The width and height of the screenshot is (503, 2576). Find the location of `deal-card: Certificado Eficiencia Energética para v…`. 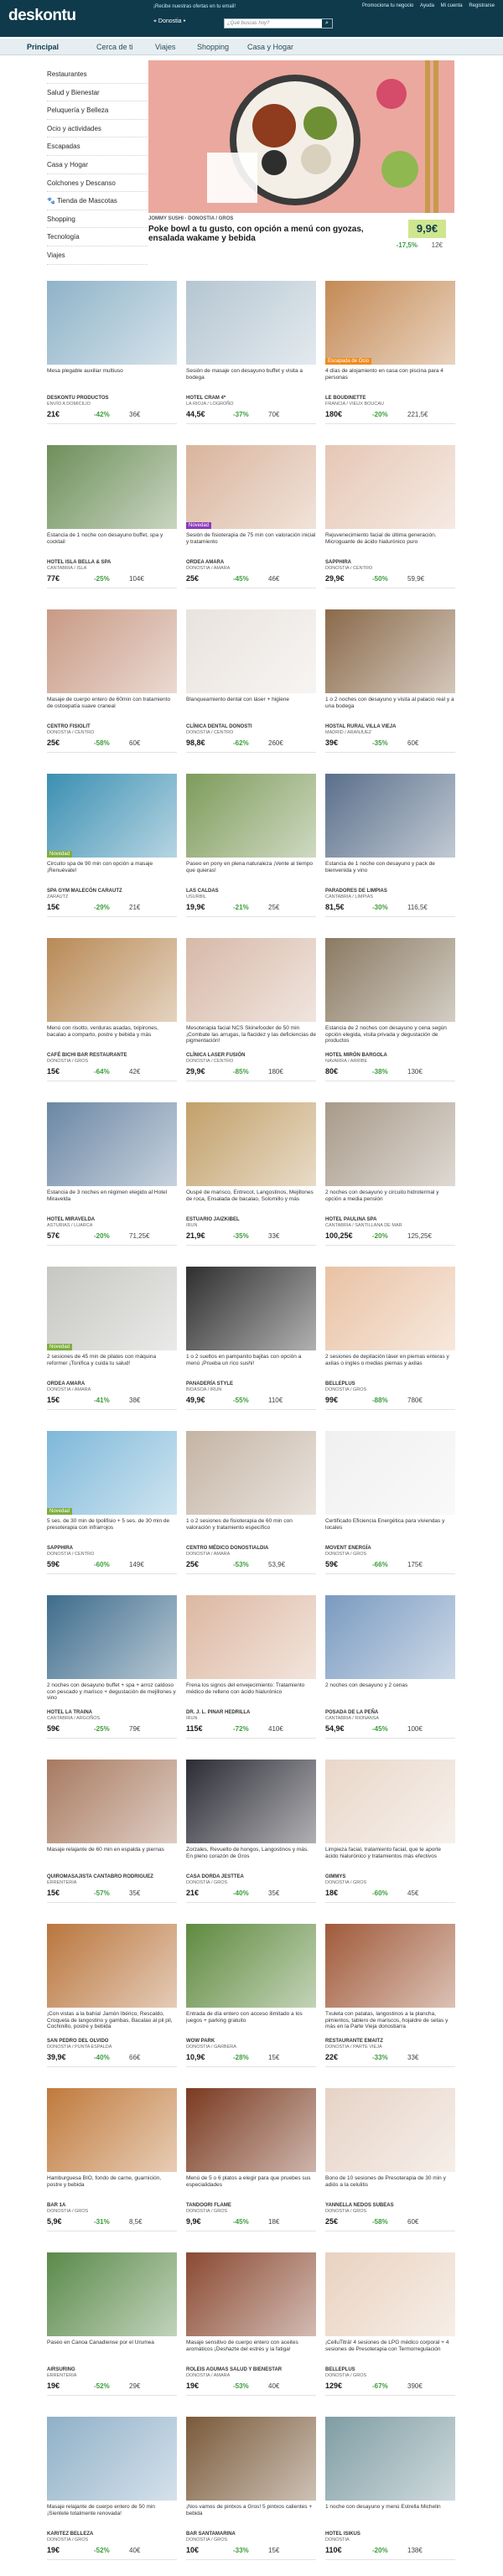

deal-card: Certificado Eficiencia Energética para v… is located at coordinates (390, 1510).